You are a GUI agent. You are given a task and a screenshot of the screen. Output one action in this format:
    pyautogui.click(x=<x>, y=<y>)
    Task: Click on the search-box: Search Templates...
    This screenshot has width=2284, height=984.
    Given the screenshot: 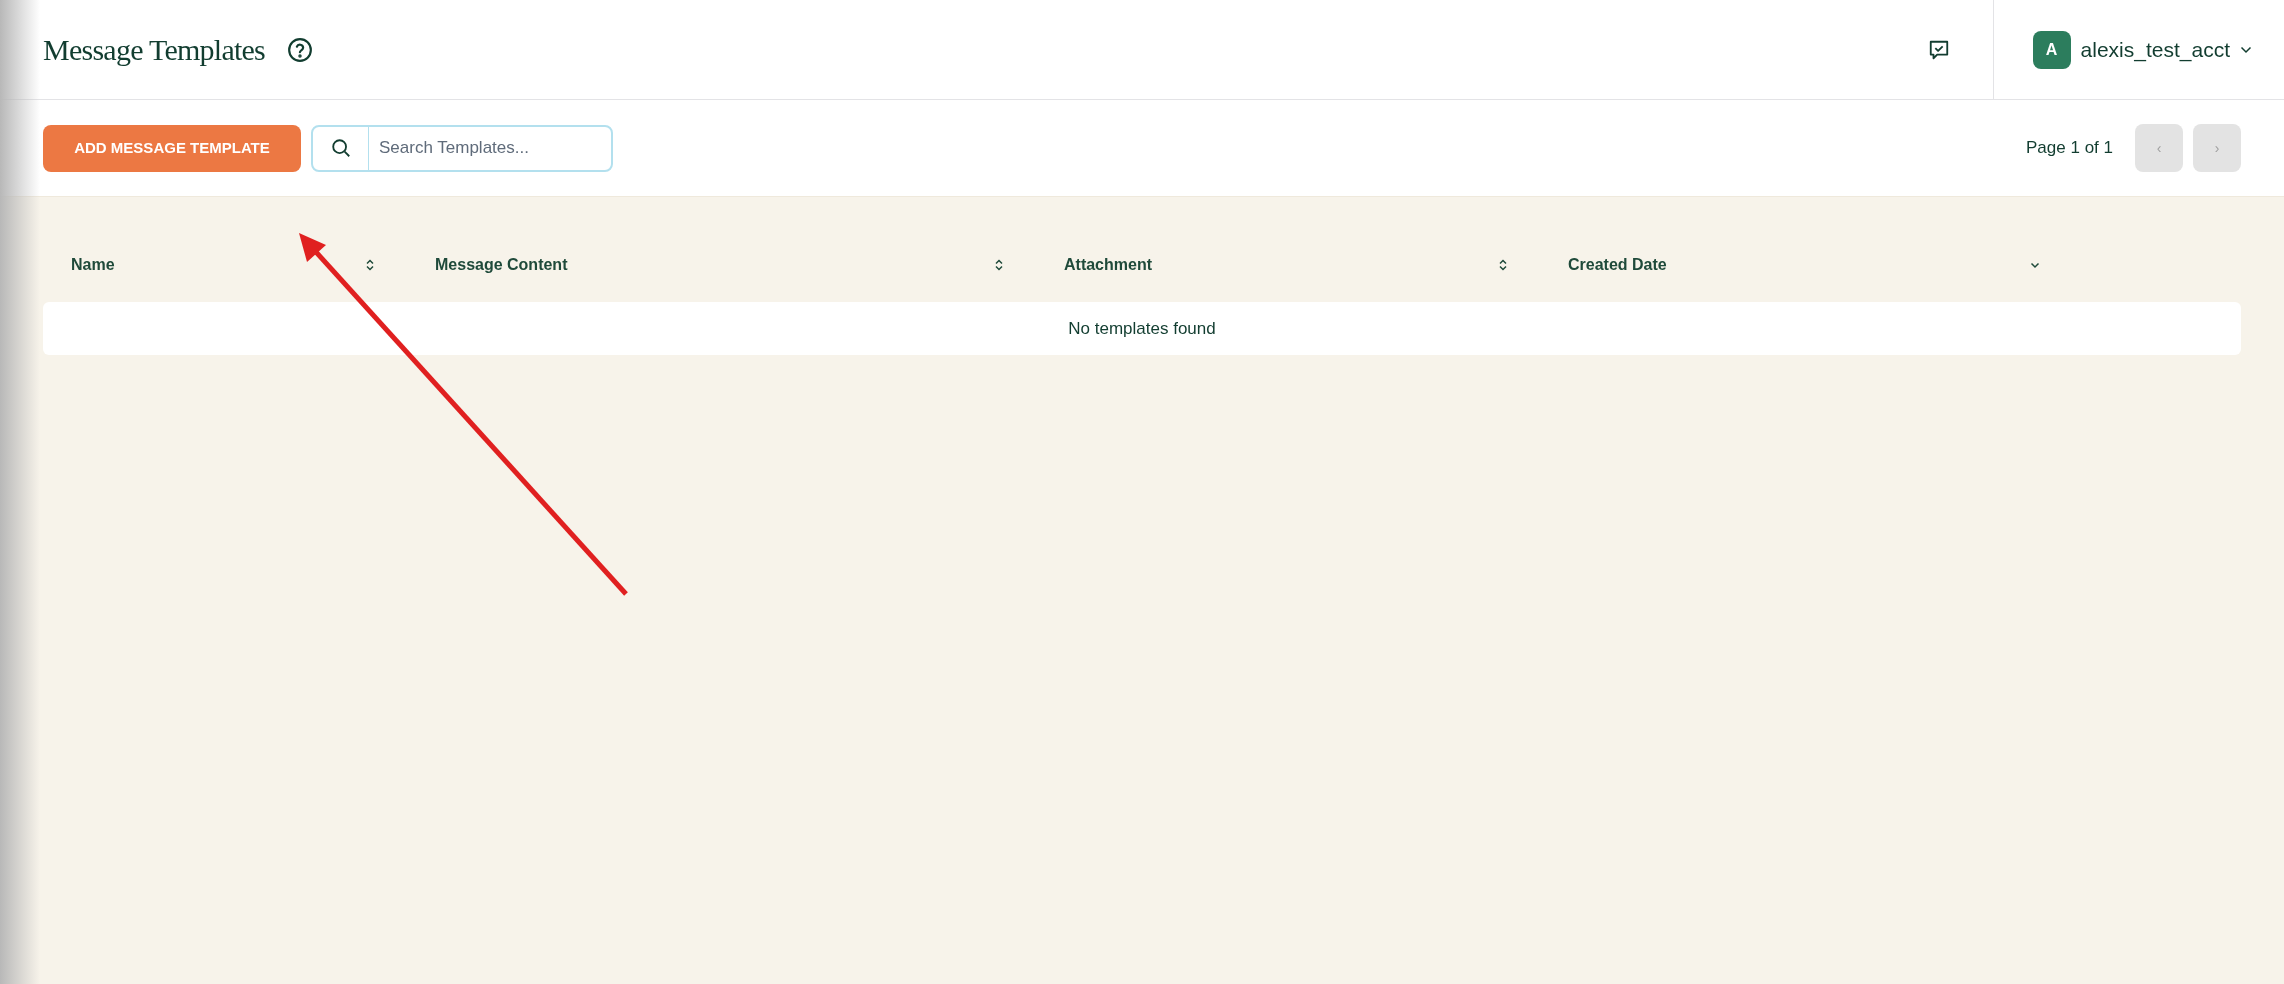 What is the action you would take?
    pyautogui.click(x=462, y=148)
    